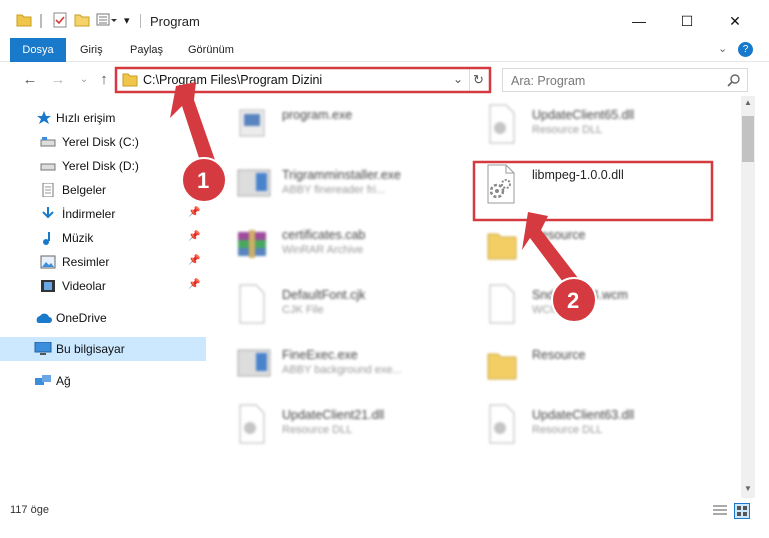 The image size is (769, 538). Describe the element at coordinates (41, 21) in the screenshot. I see `separator` at that location.